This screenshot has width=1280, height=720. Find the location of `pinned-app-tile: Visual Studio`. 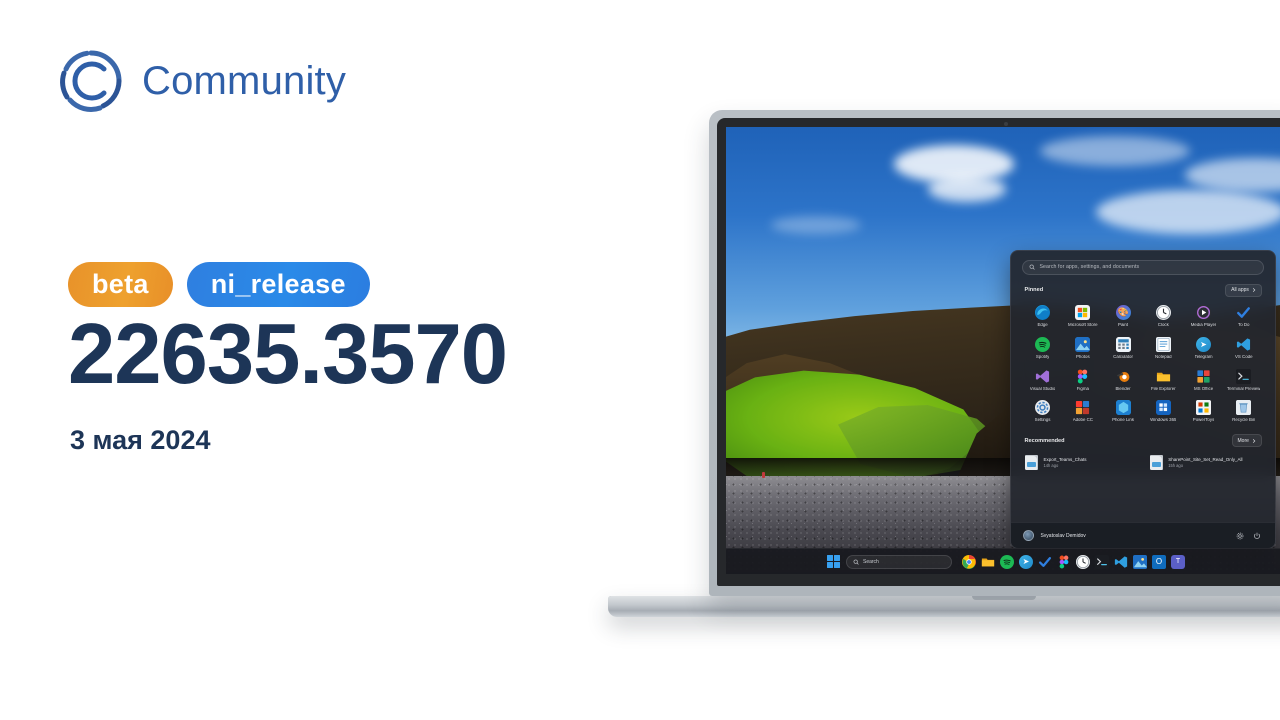

pinned-app-tile: Visual Studio is located at coordinates (1042, 380).